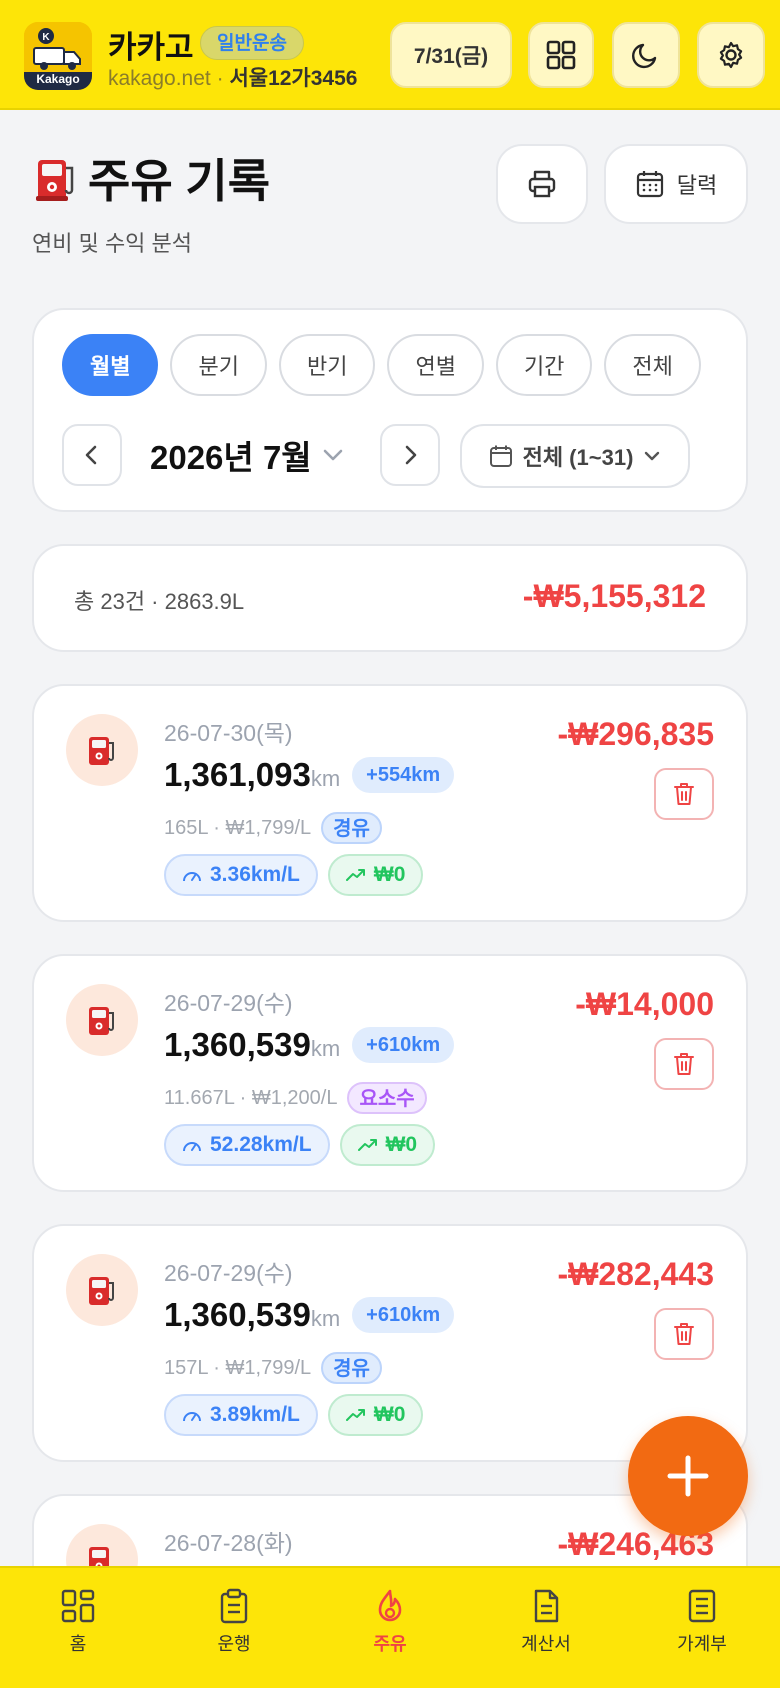  What do you see at coordinates (238, 827) in the screenshot?
I see `volume-price: 165L · ₩1,799/L` at bounding box center [238, 827].